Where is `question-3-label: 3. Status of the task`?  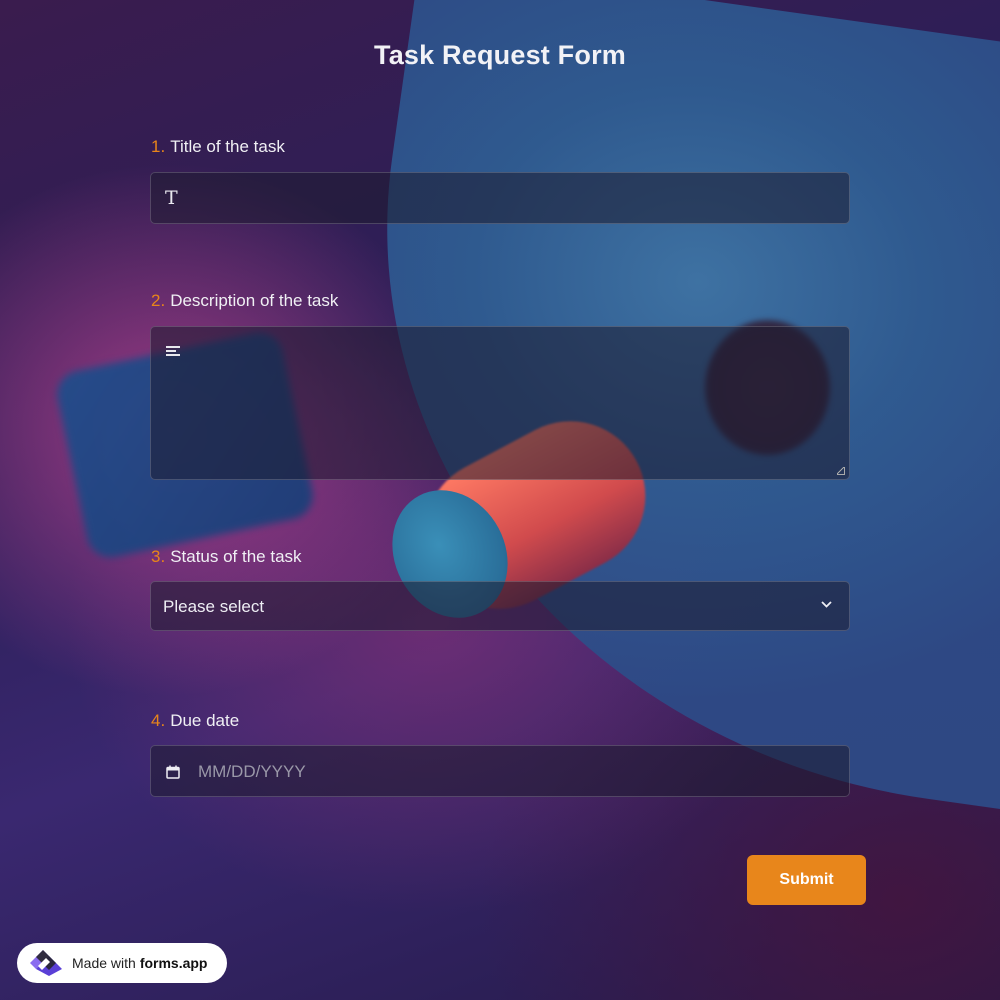 question-3-label: 3. Status of the task is located at coordinates (226, 557).